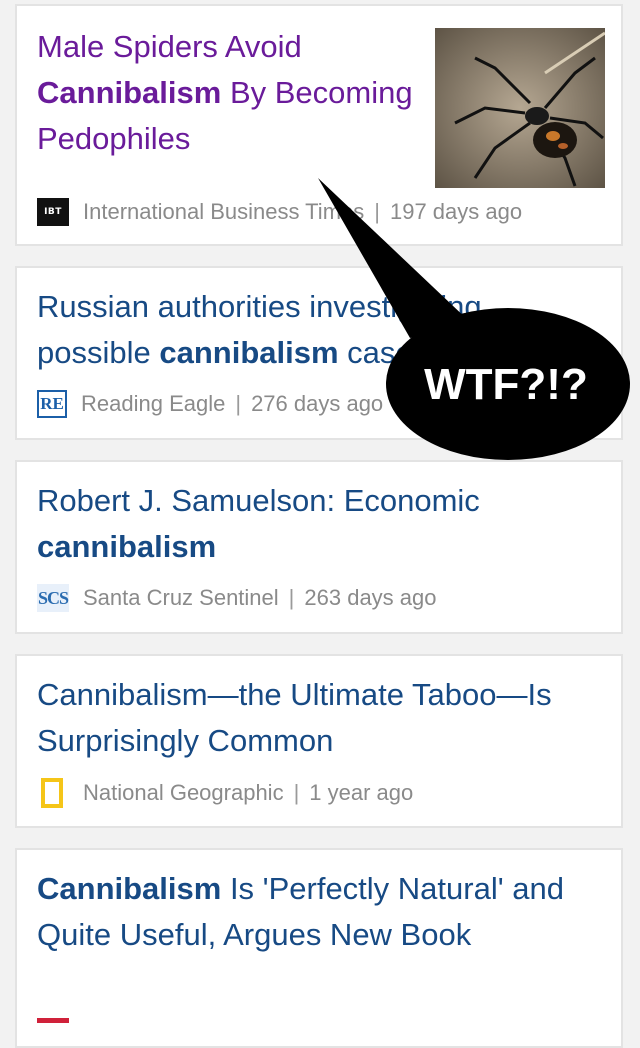 This screenshot has width=640, height=1048. Describe the element at coordinates (370, 597) in the screenshot. I see `article-age: 263 days ago` at that location.